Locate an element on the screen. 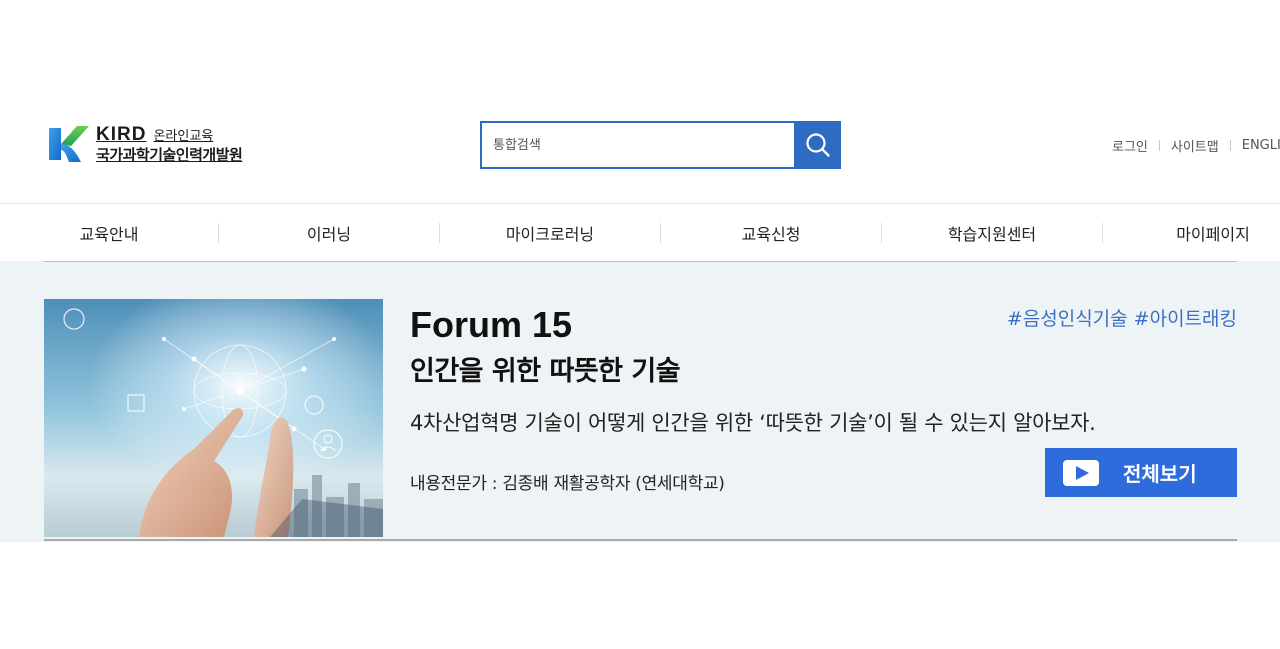  forum-thumbnail-image is located at coordinates (213, 418).